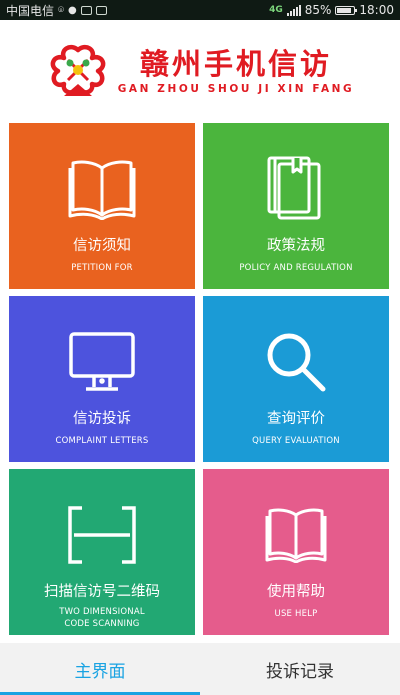 This screenshot has height=695, width=400. What do you see at coordinates (86, 10) in the screenshot?
I see `mail-icon` at bounding box center [86, 10].